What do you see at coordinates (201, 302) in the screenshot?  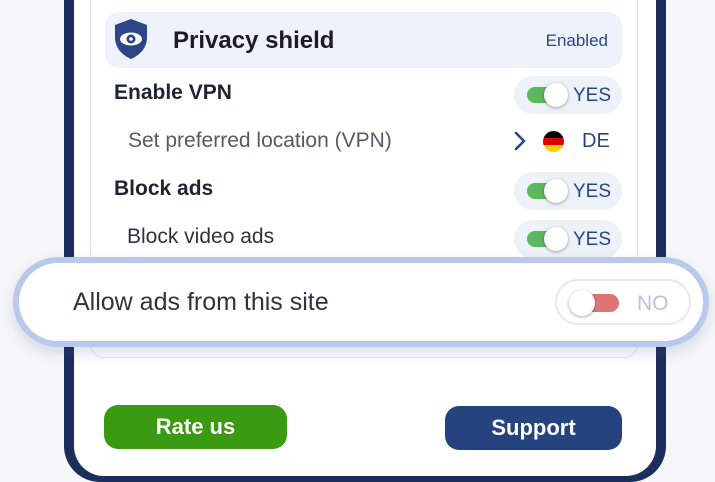 I see `allow-ads-label: Allow ads from this site` at bounding box center [201, 302].